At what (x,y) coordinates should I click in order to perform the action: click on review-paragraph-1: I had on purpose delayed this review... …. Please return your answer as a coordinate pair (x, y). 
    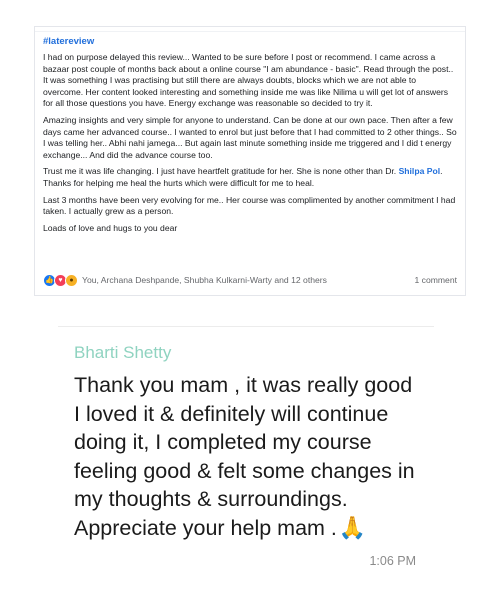
    Looking at the image, I should click on (248, 80).